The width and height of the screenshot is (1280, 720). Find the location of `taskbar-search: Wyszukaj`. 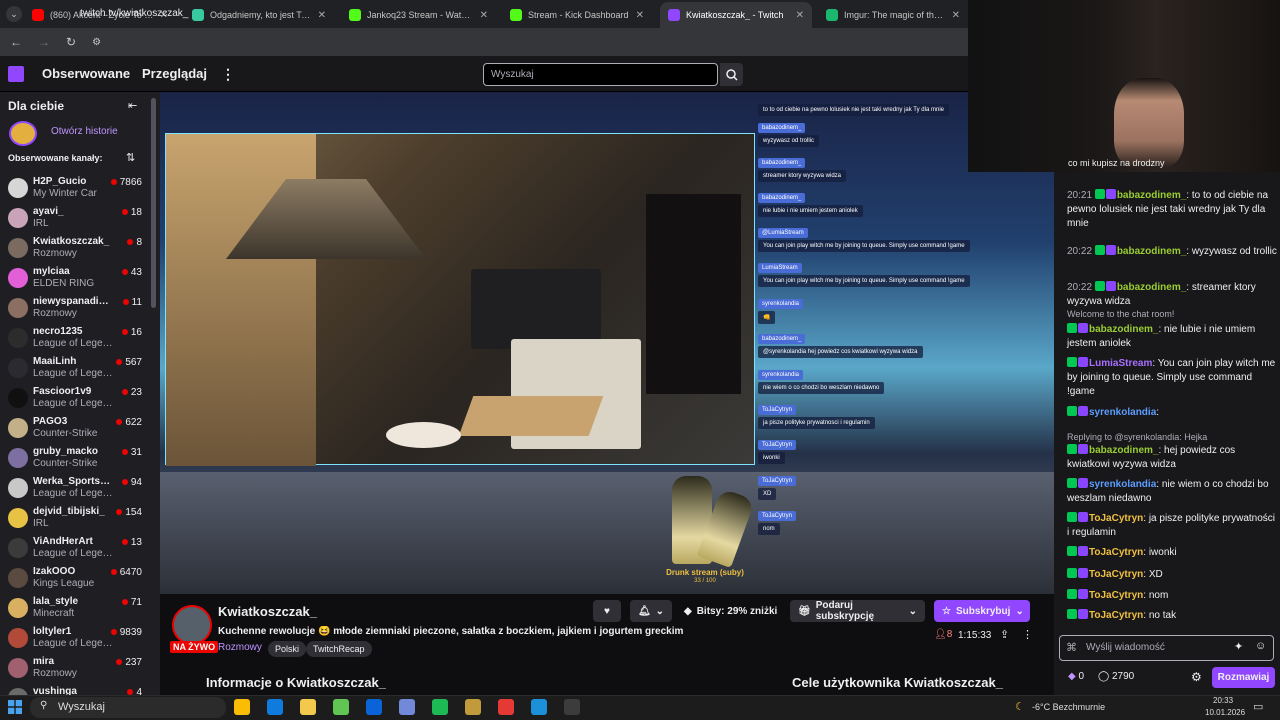

taskbar-search: Wyszukaj is located at coordinates (128, 707).